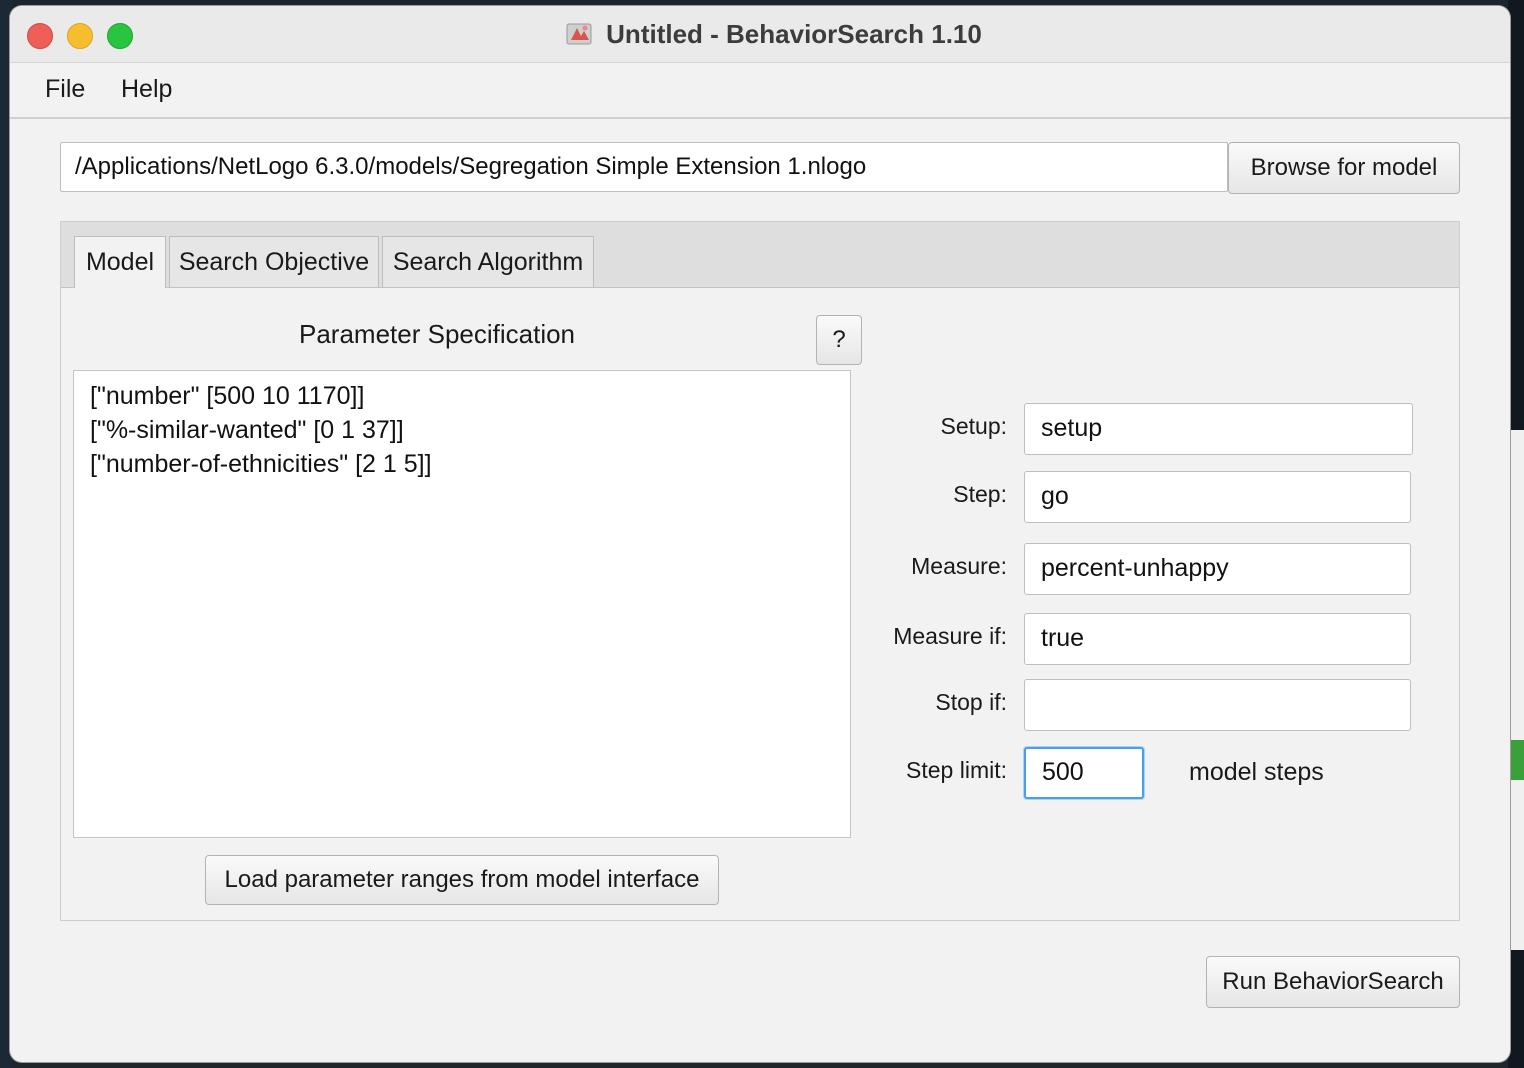 The image size is (1524, 1068). Describe the element at coordinates (1344, 168) in the screenshot. I see `browse-for-model-button: Browse for model` at that location.